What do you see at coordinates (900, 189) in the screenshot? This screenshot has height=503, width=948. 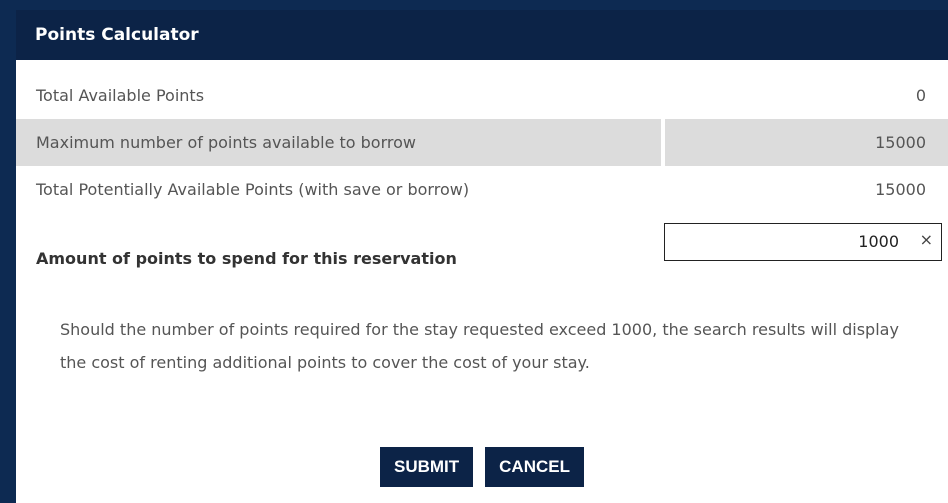 I see `total-potential-points-value: 15000` at bounding box center [900, 189].